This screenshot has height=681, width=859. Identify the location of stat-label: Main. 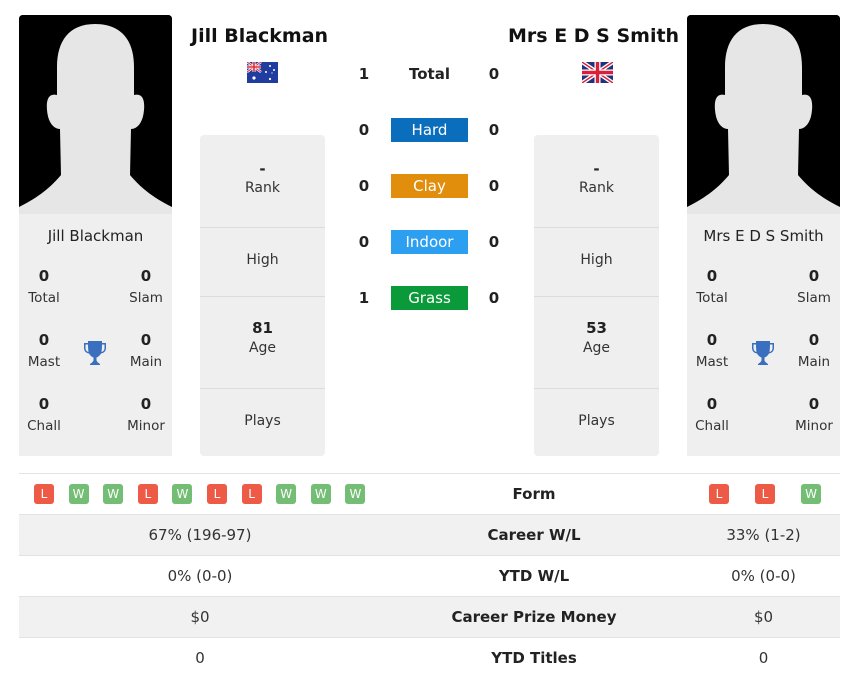
(814, 362).